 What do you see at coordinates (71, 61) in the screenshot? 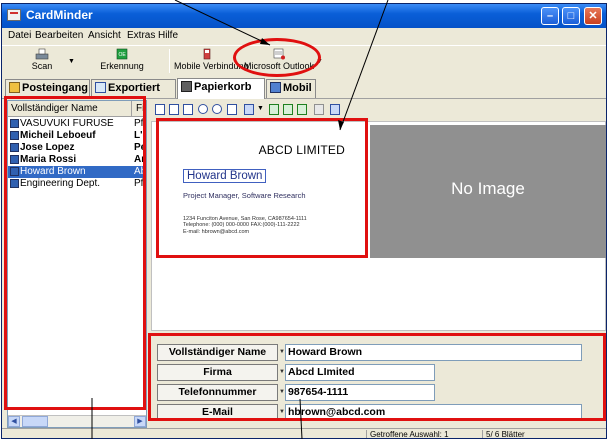
I see `scan-dropdown-icon: ▼` at bounding box center [71, 61].